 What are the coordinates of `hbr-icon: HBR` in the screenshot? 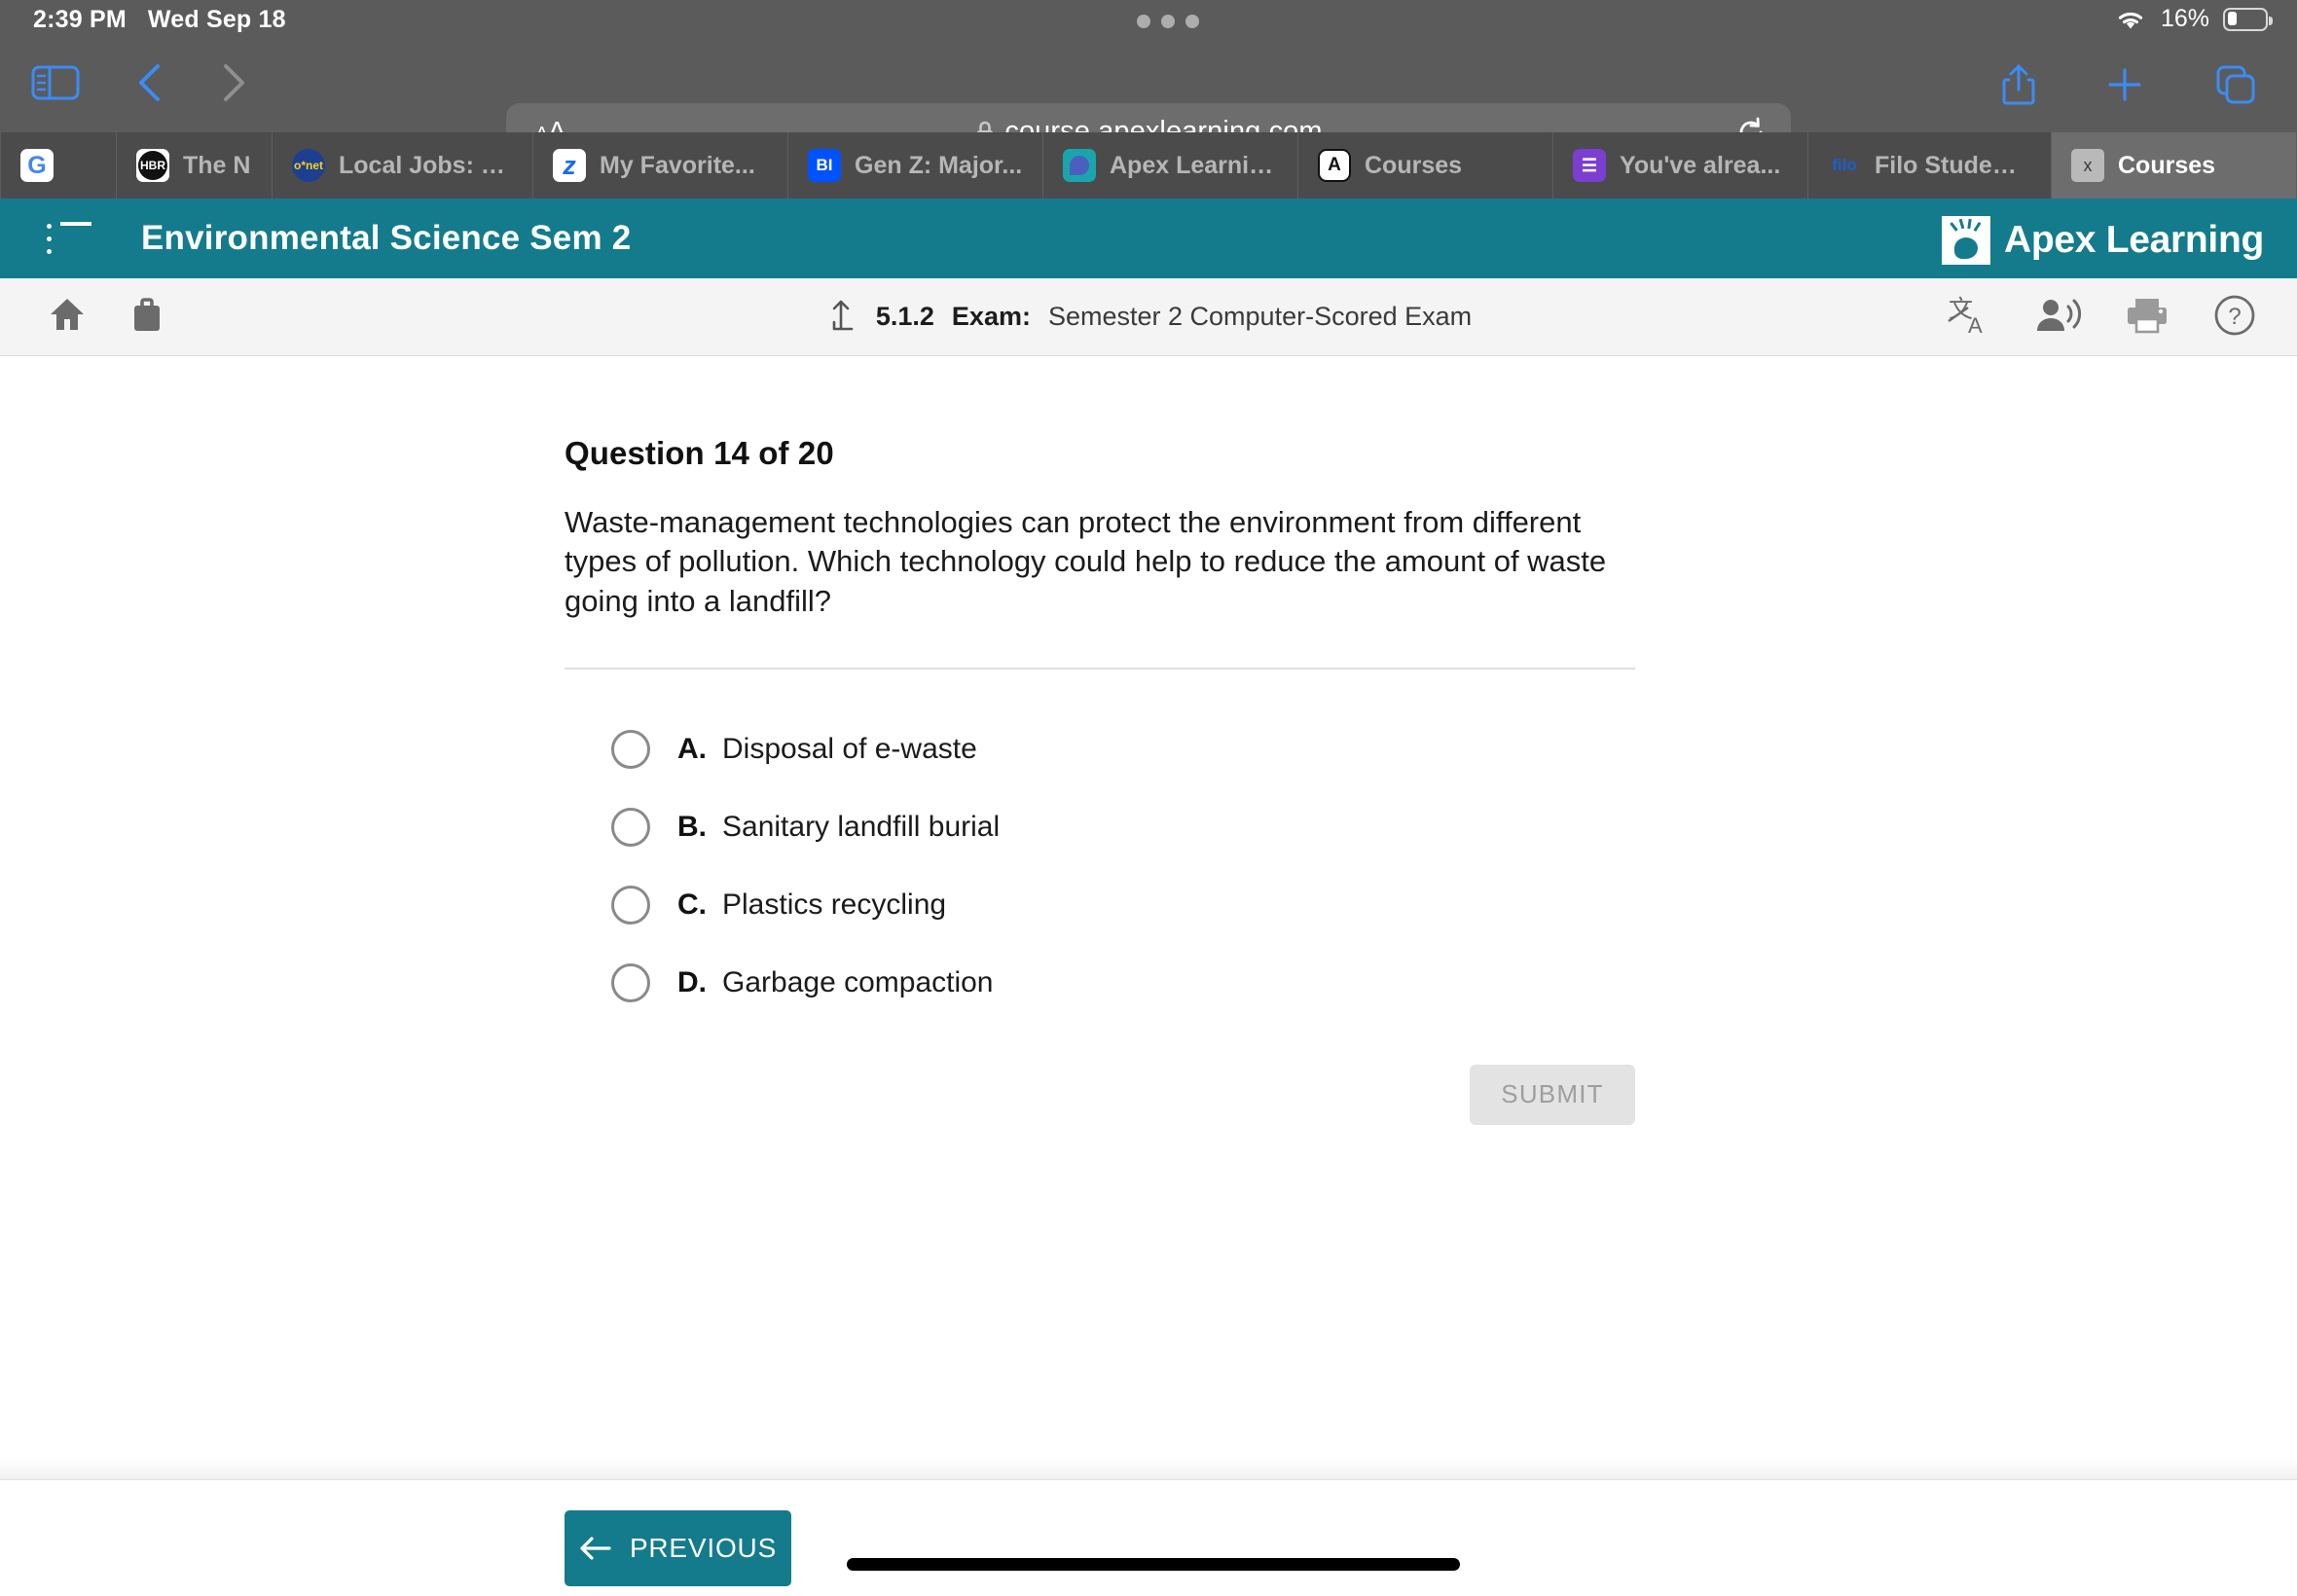 It's located at (152, 165).